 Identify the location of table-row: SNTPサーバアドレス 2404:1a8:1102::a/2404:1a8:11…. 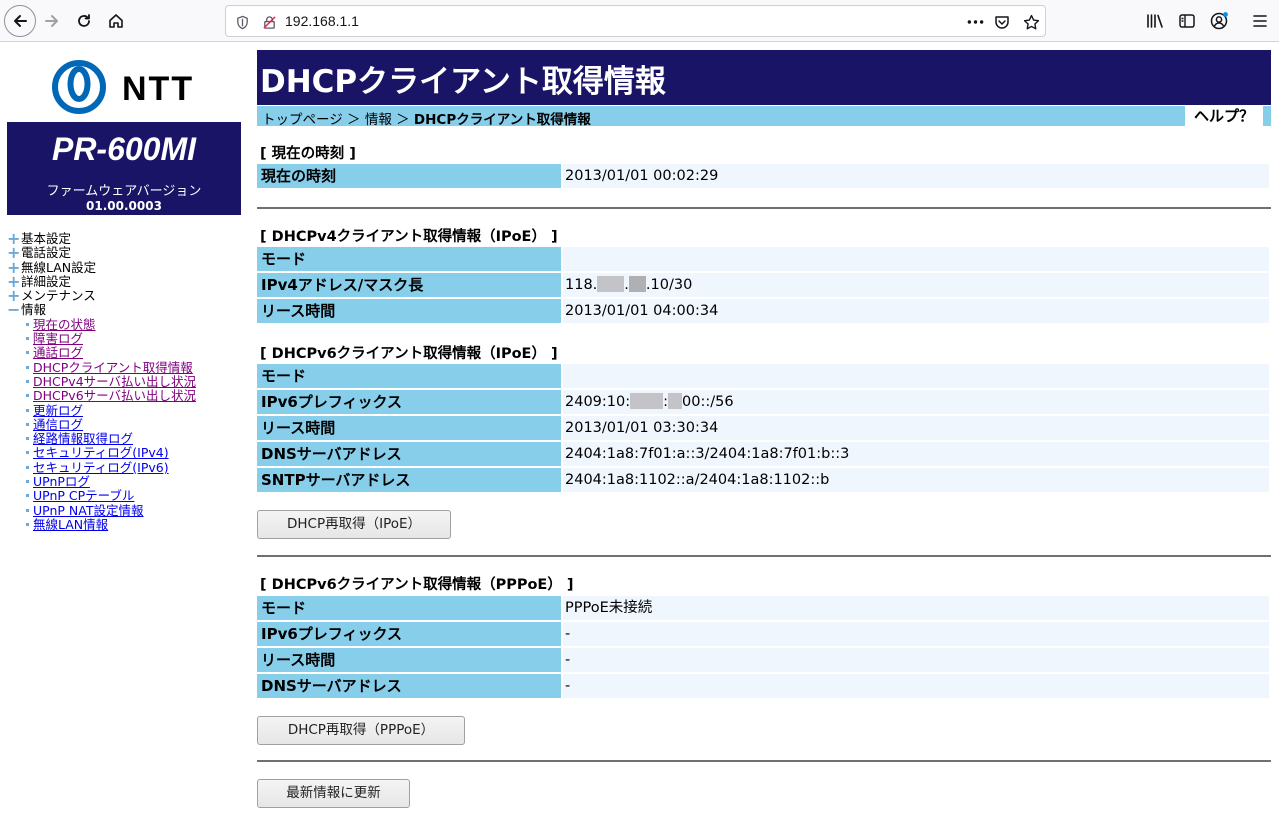
(764, 480).